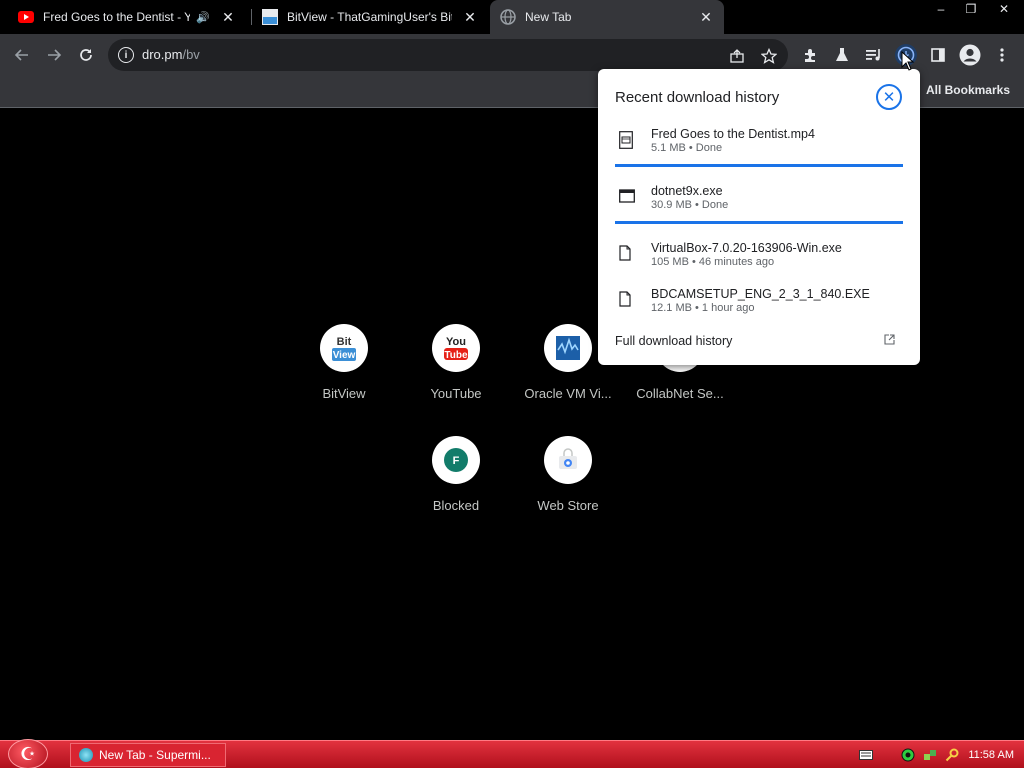 This screenshot has width=1024, height=768. What do you see at coordinates (687, 191) in the screenshot?
I see `download-filename: dotnet9x.exe` at bounding box center [687, 191].